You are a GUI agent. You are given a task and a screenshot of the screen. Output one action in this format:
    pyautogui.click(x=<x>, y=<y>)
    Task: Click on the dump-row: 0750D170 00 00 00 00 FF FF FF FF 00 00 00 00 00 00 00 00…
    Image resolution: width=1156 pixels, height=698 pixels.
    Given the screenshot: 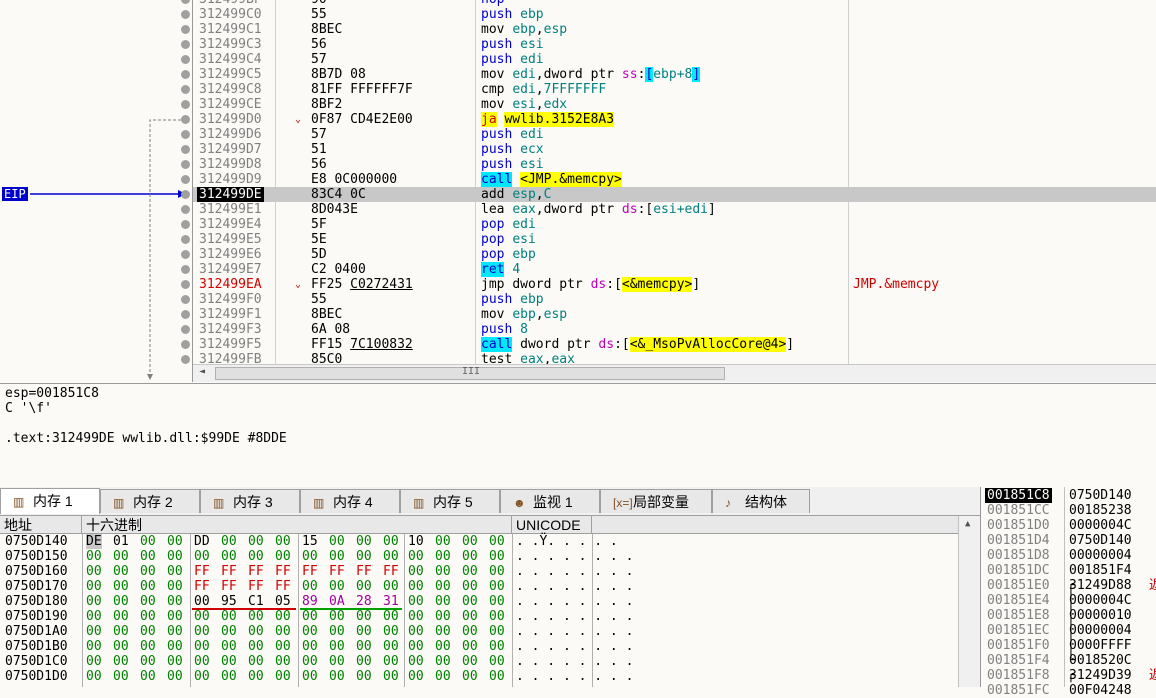 What is the action you would take?
    pyautogui.click(x=479, y=586)
    